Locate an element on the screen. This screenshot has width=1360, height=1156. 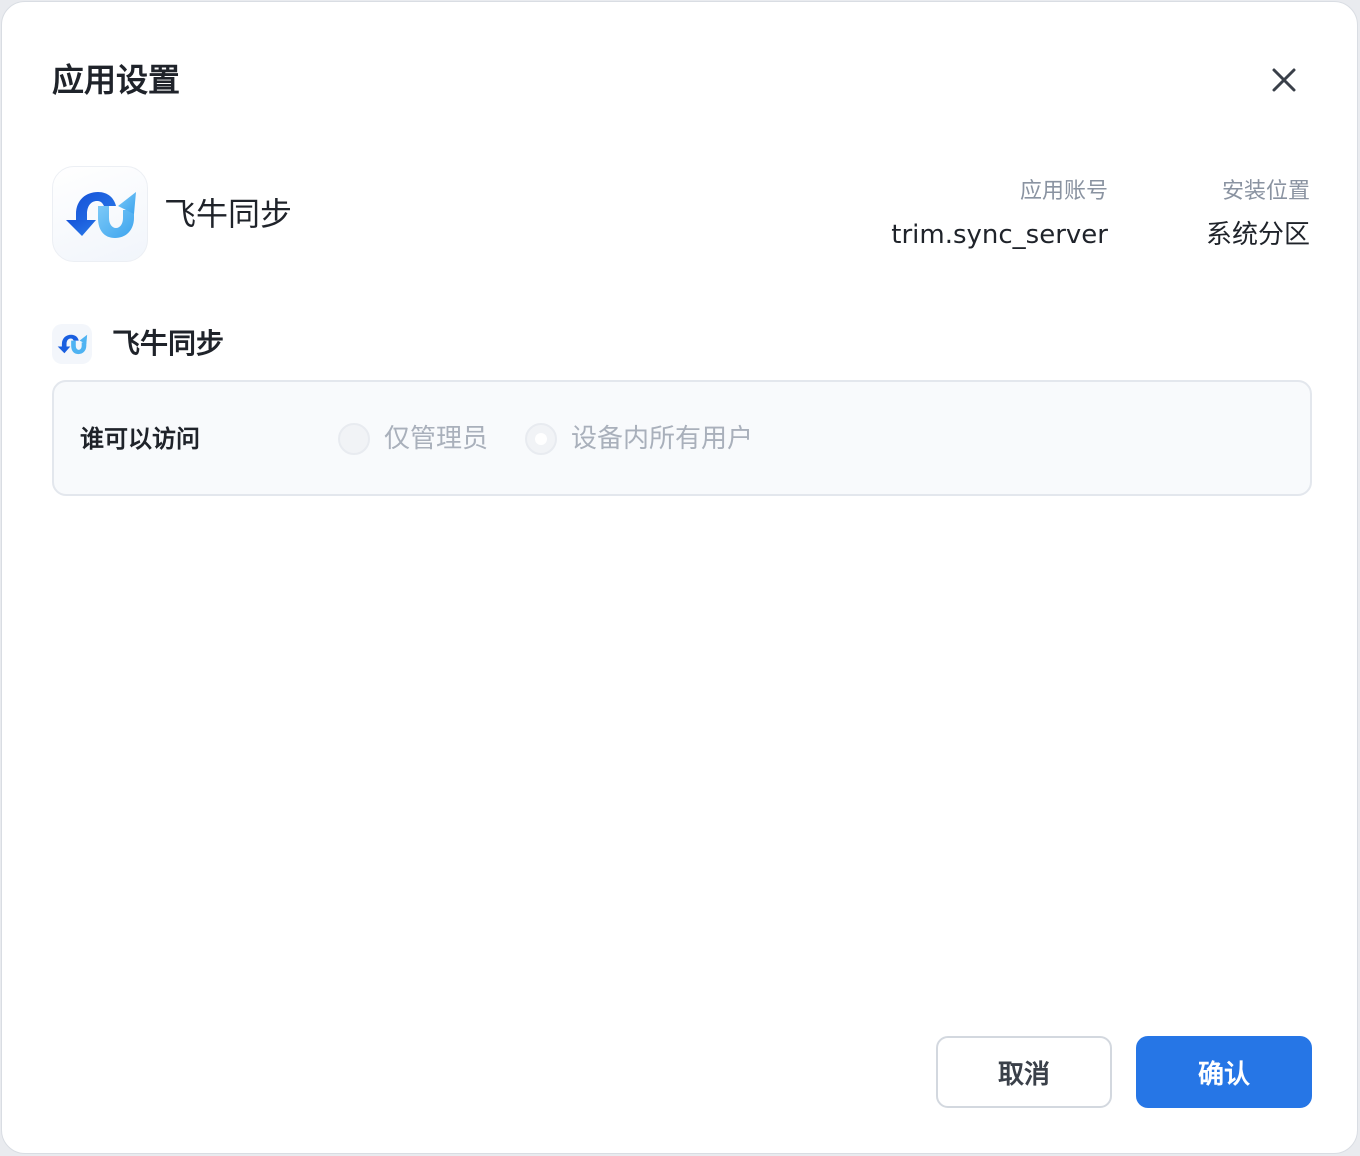
section-app-icon is located at coordinates (72, 344).